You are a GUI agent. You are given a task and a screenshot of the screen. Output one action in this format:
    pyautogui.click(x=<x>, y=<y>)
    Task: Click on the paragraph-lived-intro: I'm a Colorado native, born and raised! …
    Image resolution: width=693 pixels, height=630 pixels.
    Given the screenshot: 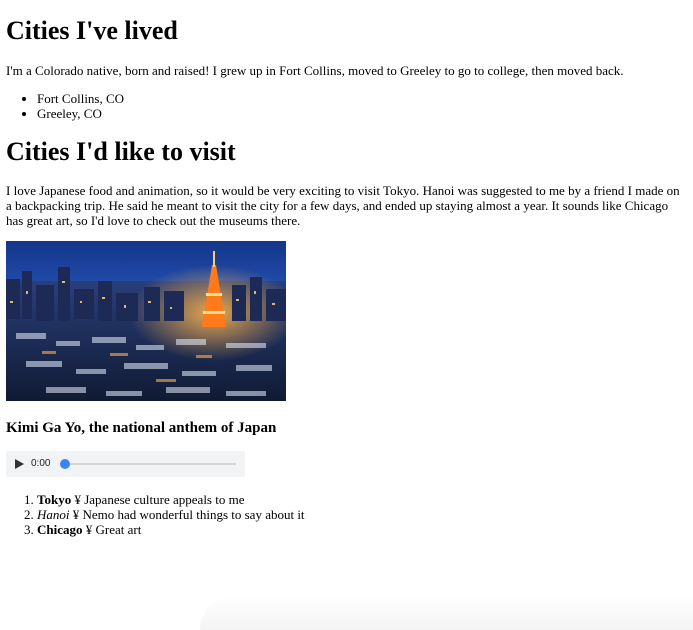 What is the action you would take?
    pyautogui.click(x=315, y=70)
    